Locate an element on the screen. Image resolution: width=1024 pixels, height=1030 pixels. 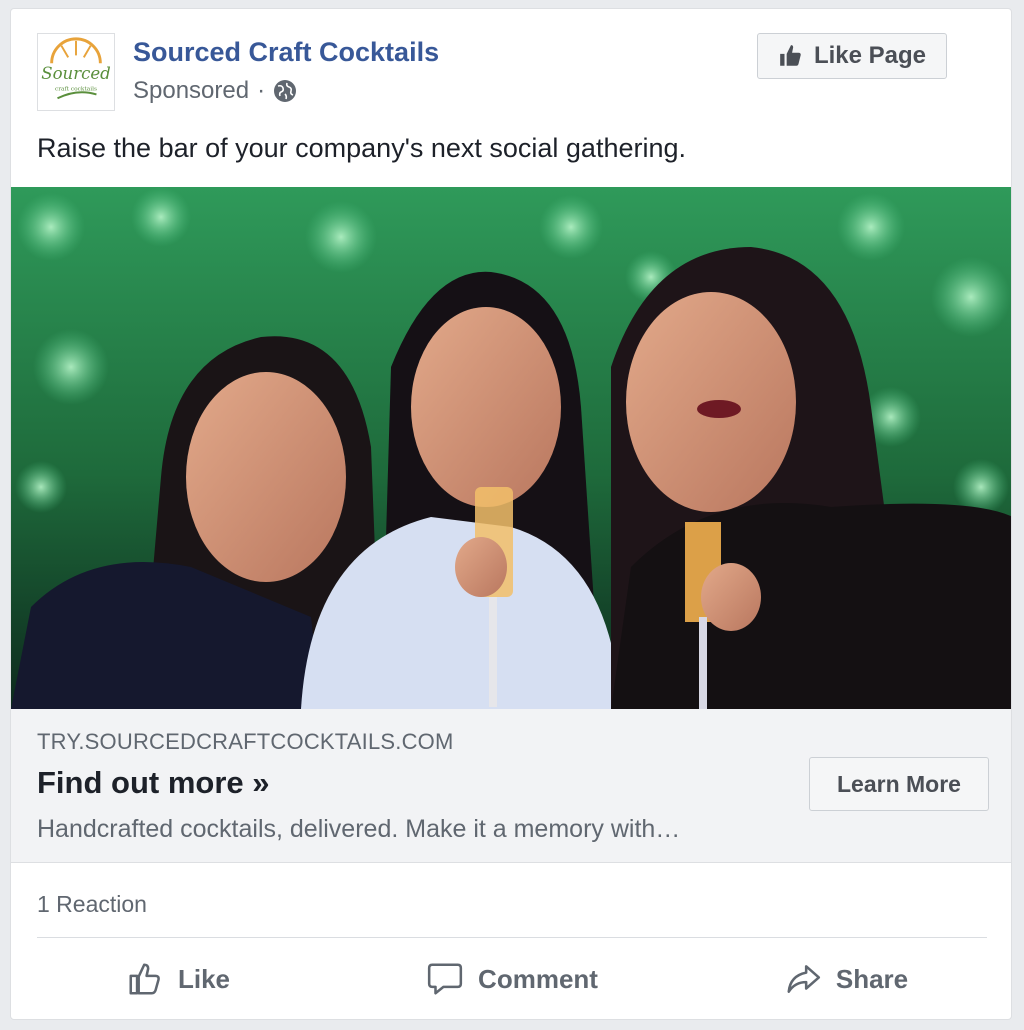
page-logo: Sourced craft cocktails is located at coordinates (76, 72).